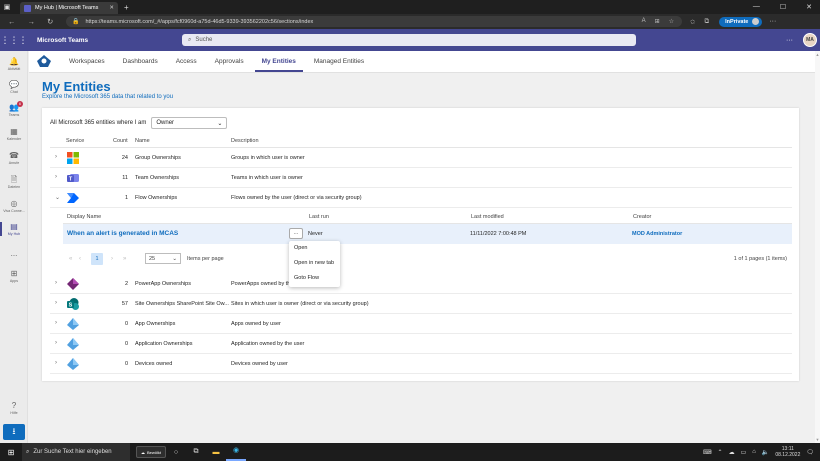 This screenshot has height=461, width=820. What do you see at coordinates (314, 263) in the screenshot?
I see `menu-item-open-new-tab: Open in new tab` at bounding box center [314, 263].